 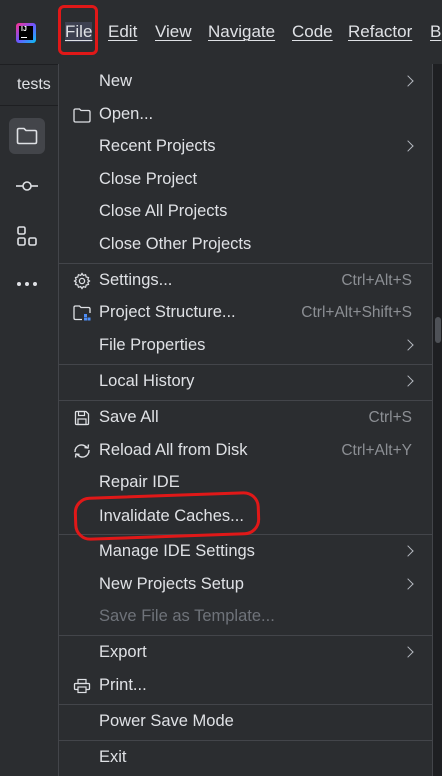 I want to click on more-tools-button, so click(x=27, y=284).